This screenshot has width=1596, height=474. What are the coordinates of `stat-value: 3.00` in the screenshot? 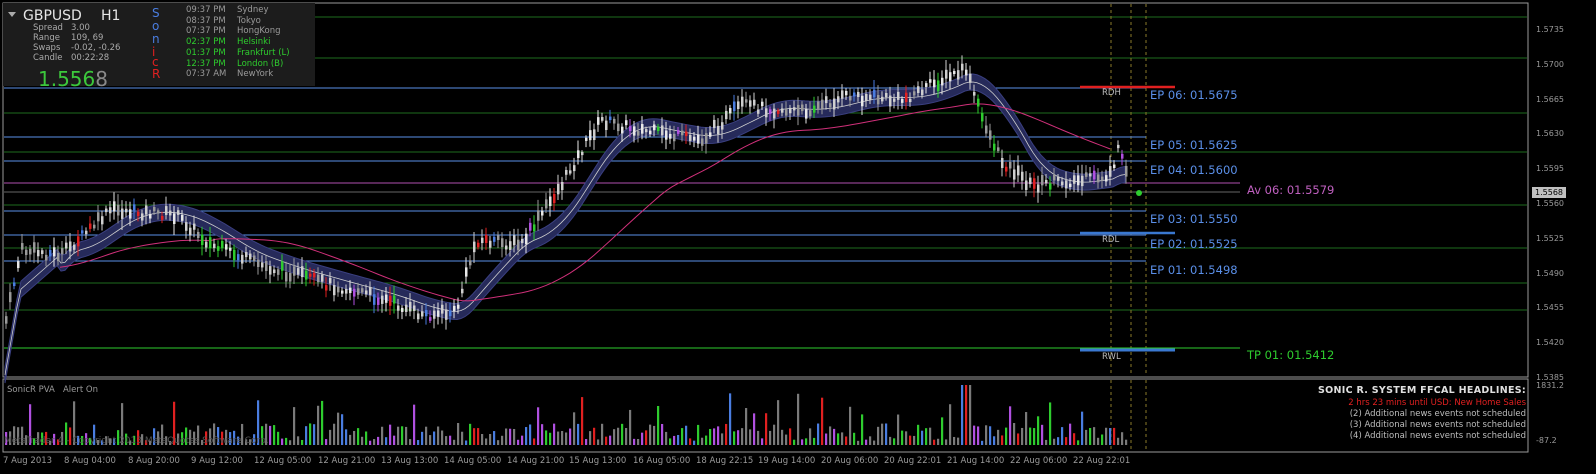 It's located at (80, 28).